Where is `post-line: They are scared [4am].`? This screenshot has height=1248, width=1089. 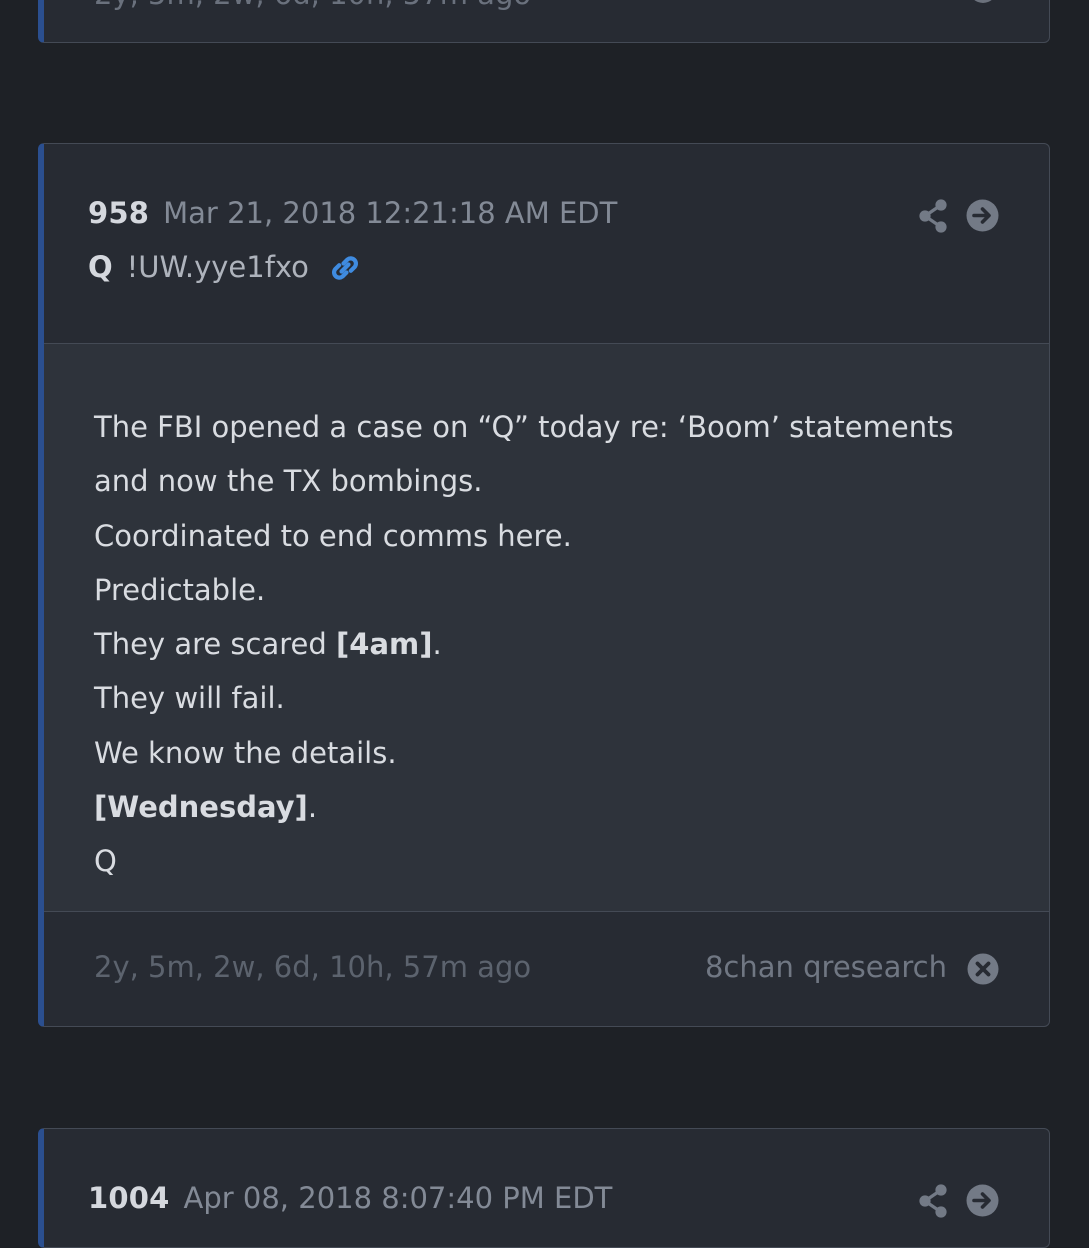 post-line: They are scared [4am]. is located at coordinates (524, 644).